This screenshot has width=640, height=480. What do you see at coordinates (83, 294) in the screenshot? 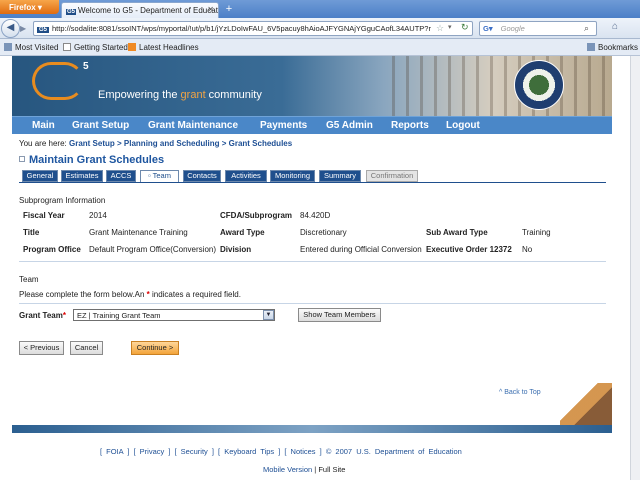
I see `instructions-text: Please complete the form below.An` at bounding box center [83, 294].